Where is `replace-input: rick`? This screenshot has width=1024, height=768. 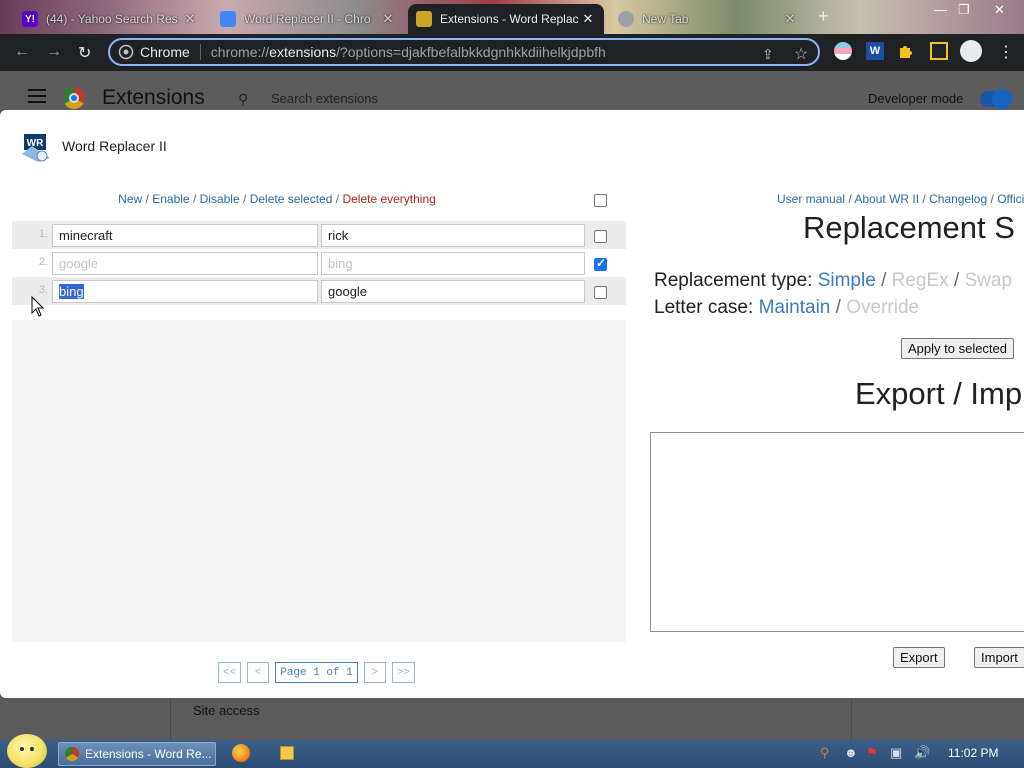
replace-input: rick is located at coordinates (453, 235).